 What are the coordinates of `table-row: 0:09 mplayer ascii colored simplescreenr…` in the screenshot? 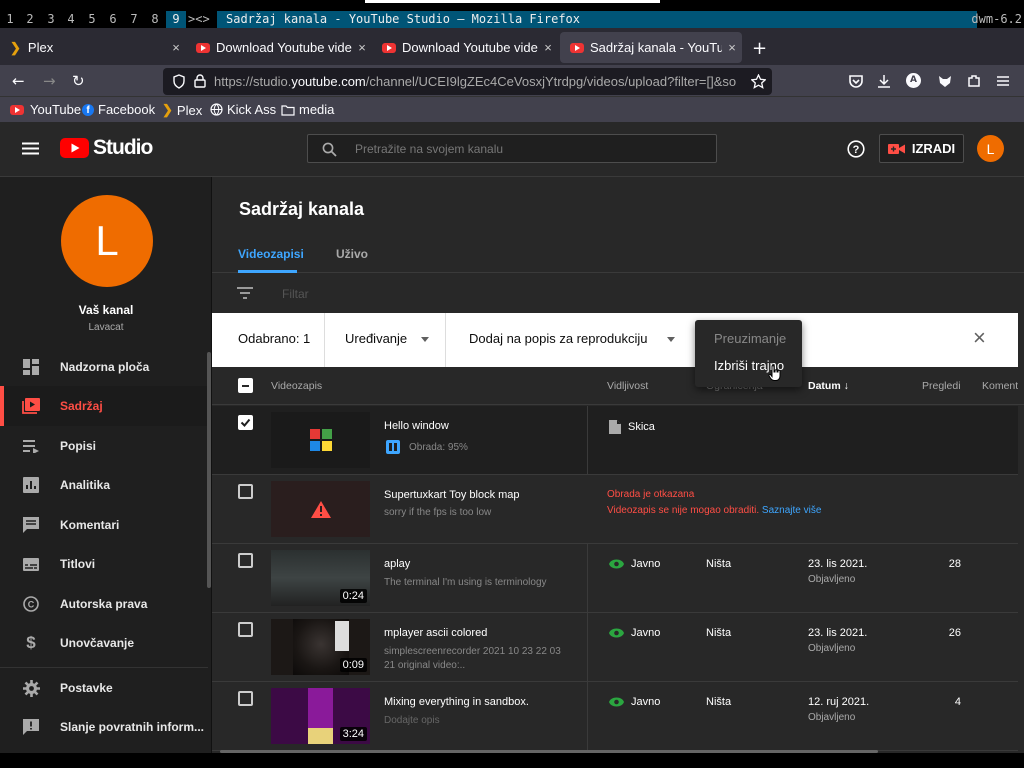 It's located at (615, 647).